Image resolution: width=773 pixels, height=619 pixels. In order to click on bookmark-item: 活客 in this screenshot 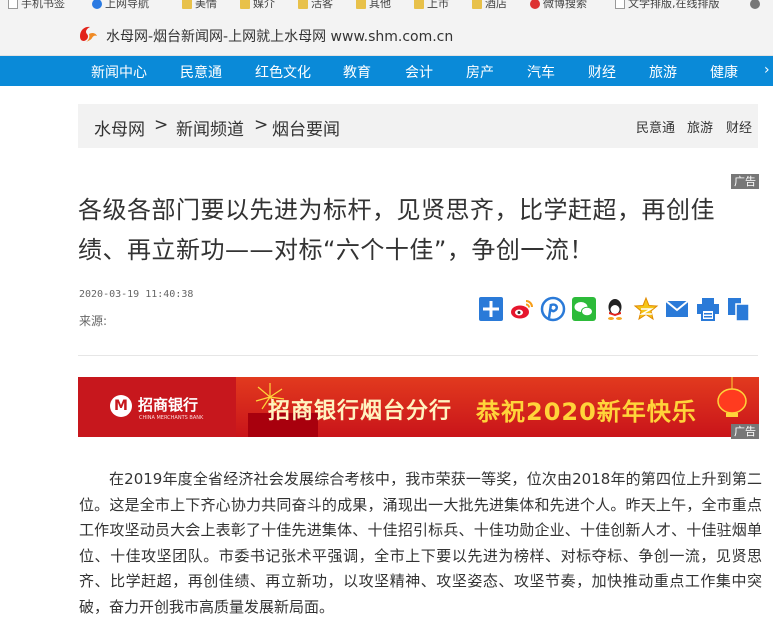, I will do `click(315, 4)`.